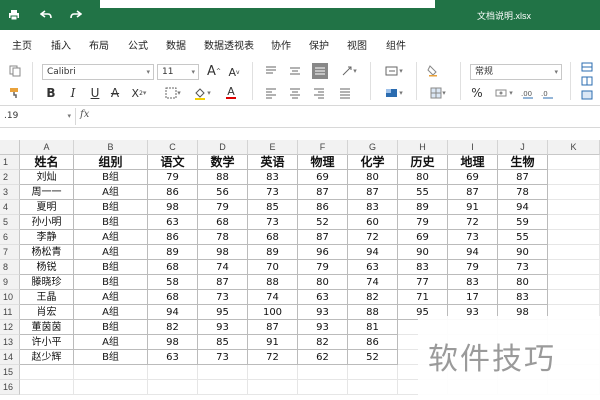 The height and width of the screenshot is (400, 600). I want to click on column-header: B, so click(111, 147).